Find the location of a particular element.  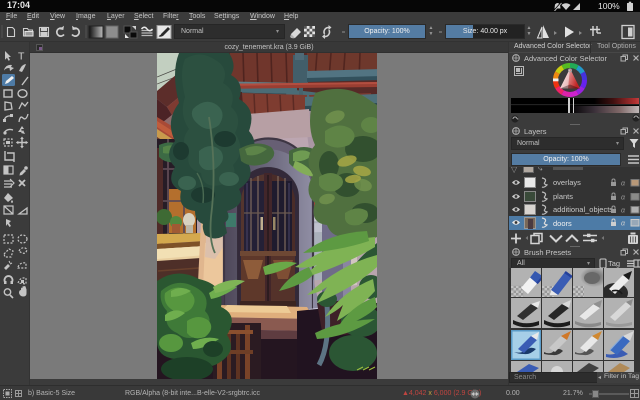

svg-text: T is located at coordinates (21, 57).